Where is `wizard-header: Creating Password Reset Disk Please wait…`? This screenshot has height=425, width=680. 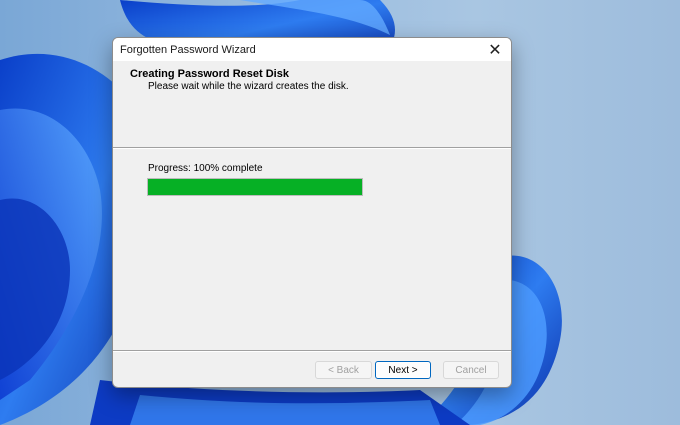 wizard-header: Creating Password Reset Disk Please wait… is located at coordinates (312, 104).